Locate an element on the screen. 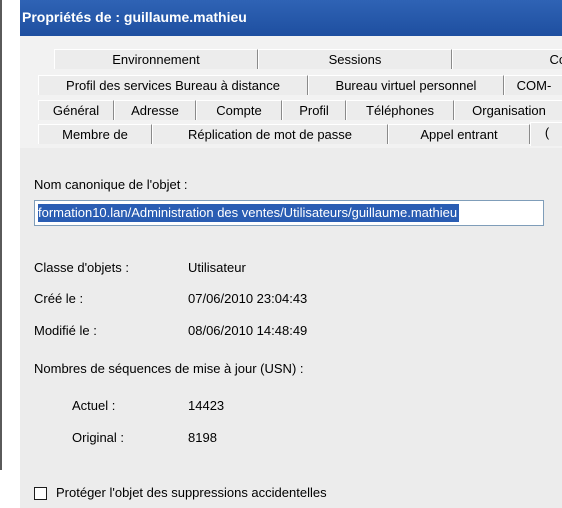  tab-membre-de: Membre de is located at coordinates (95, 134).